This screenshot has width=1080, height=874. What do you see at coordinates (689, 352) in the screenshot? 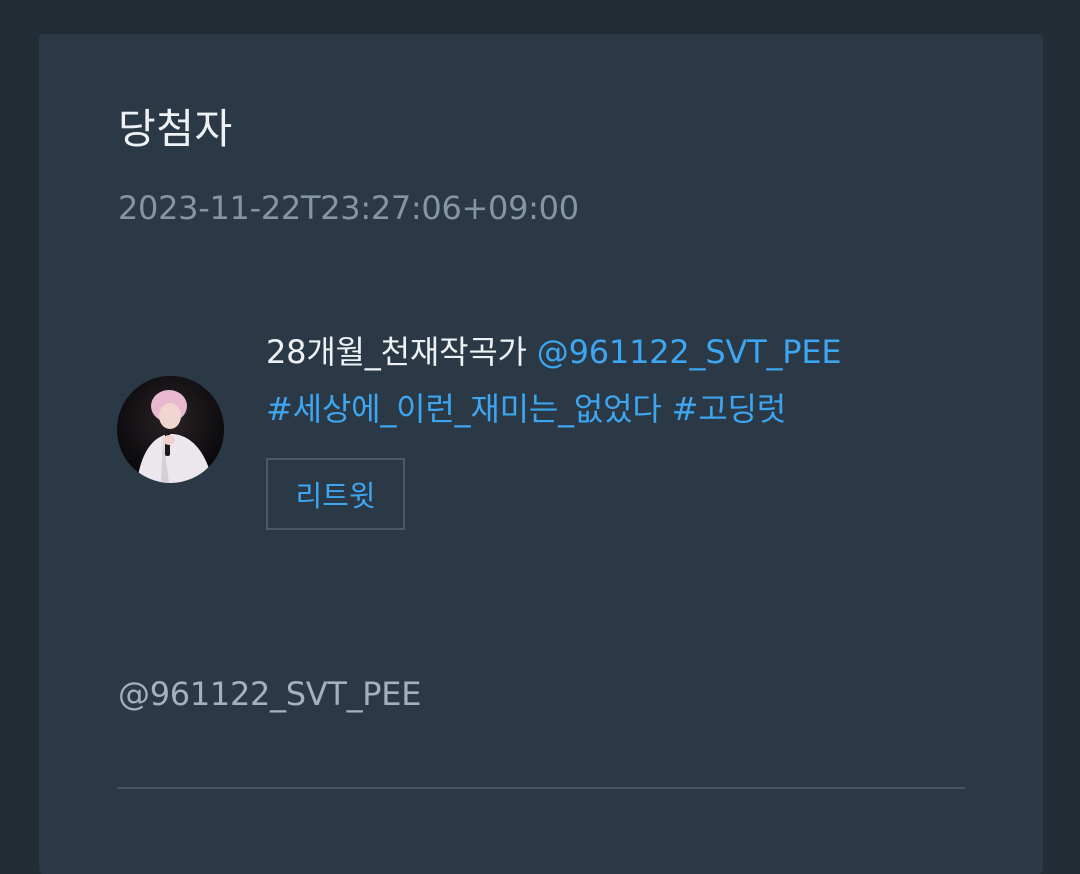
I see `tweet-mention-link: @961122_SVT_PEE` at bounding box center [689, 352].